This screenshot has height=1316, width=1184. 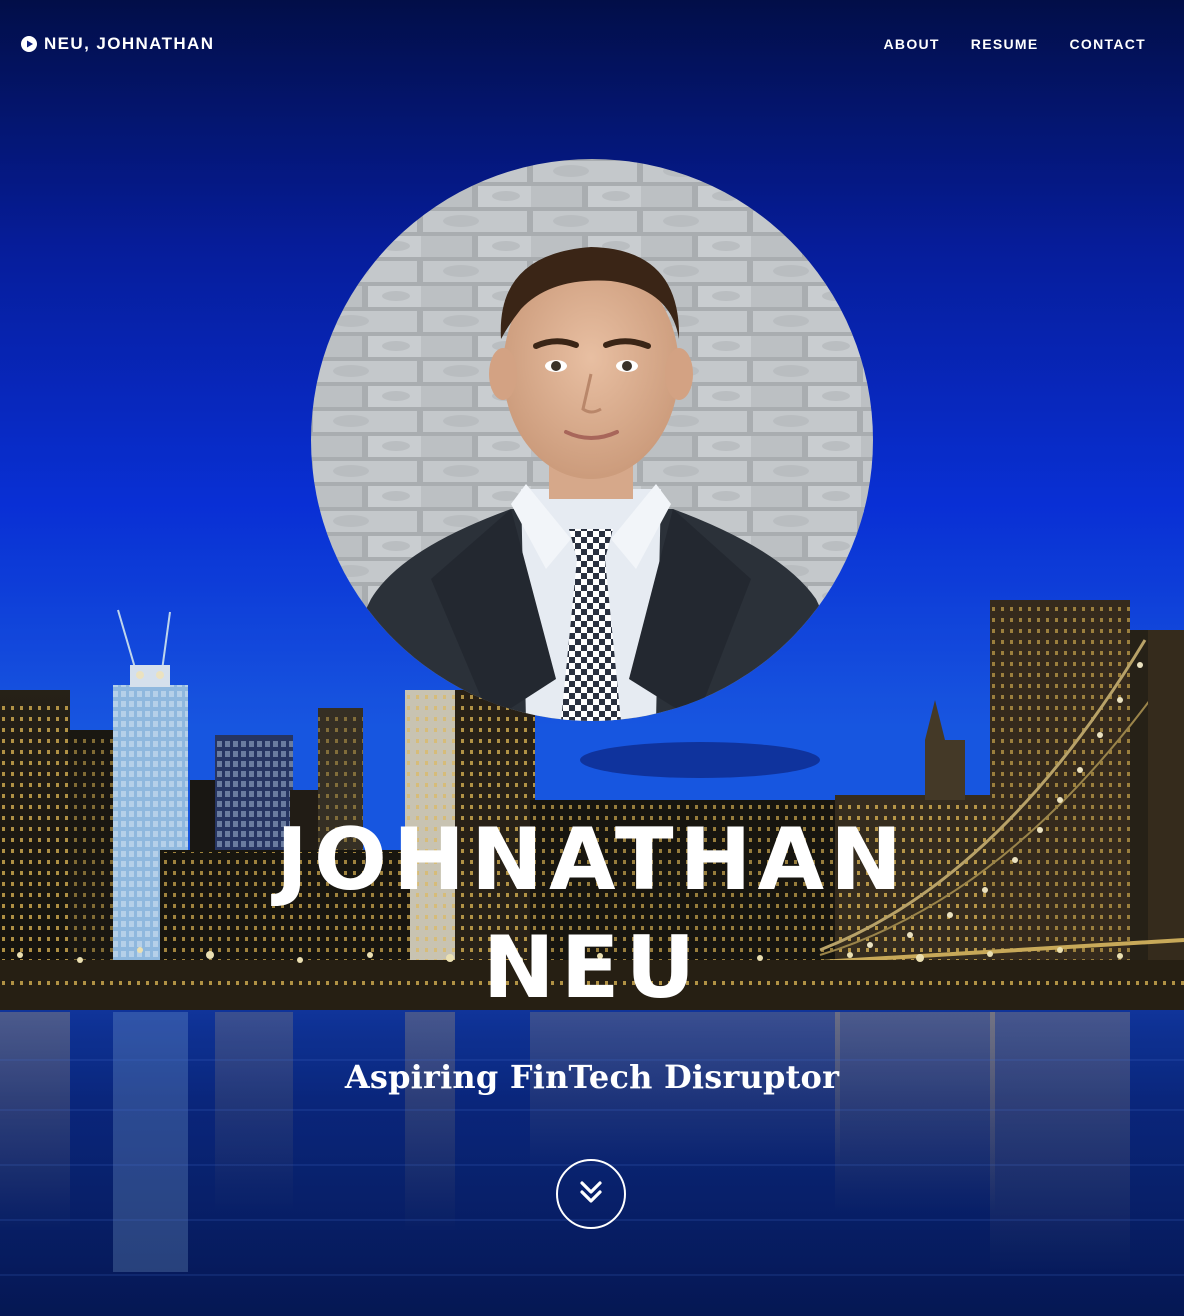 I want to click on hero-name-first: JOHNATHAN, so click(x=592, y=860).